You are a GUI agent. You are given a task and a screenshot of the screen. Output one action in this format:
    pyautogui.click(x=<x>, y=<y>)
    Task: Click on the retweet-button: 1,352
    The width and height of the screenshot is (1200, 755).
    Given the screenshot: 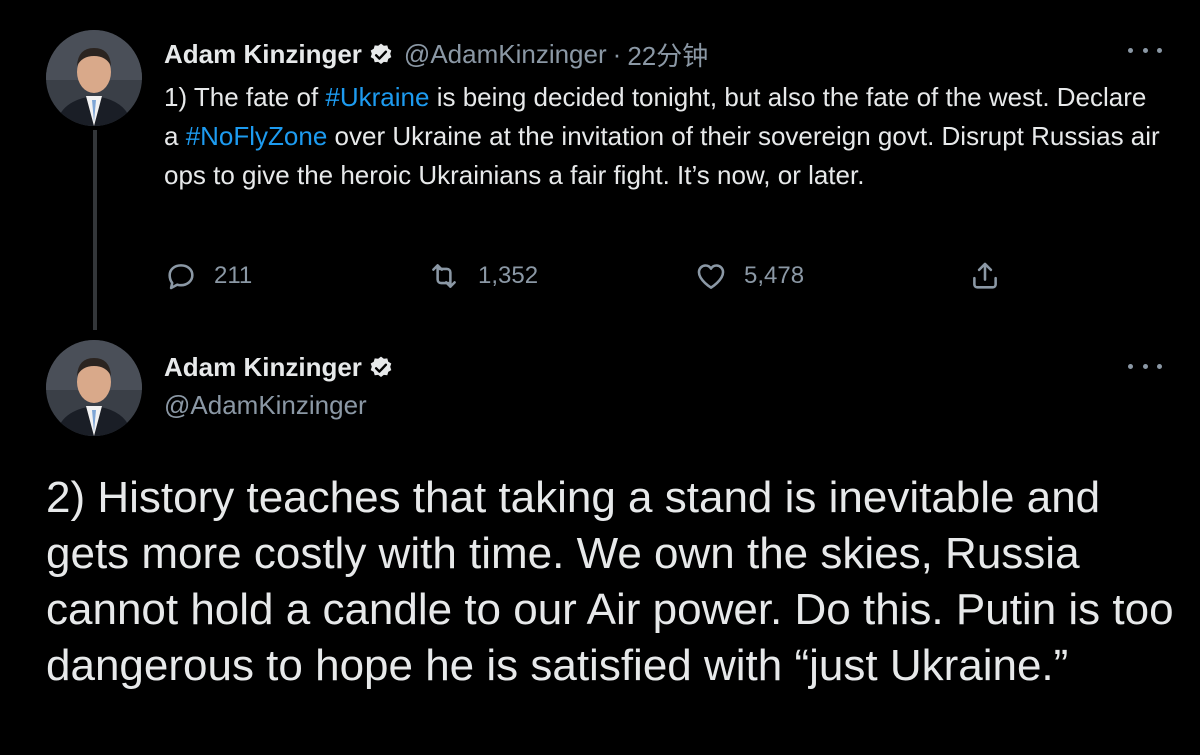 What is the action you would take?
    pyautogui.click(x=482, y=276)
    